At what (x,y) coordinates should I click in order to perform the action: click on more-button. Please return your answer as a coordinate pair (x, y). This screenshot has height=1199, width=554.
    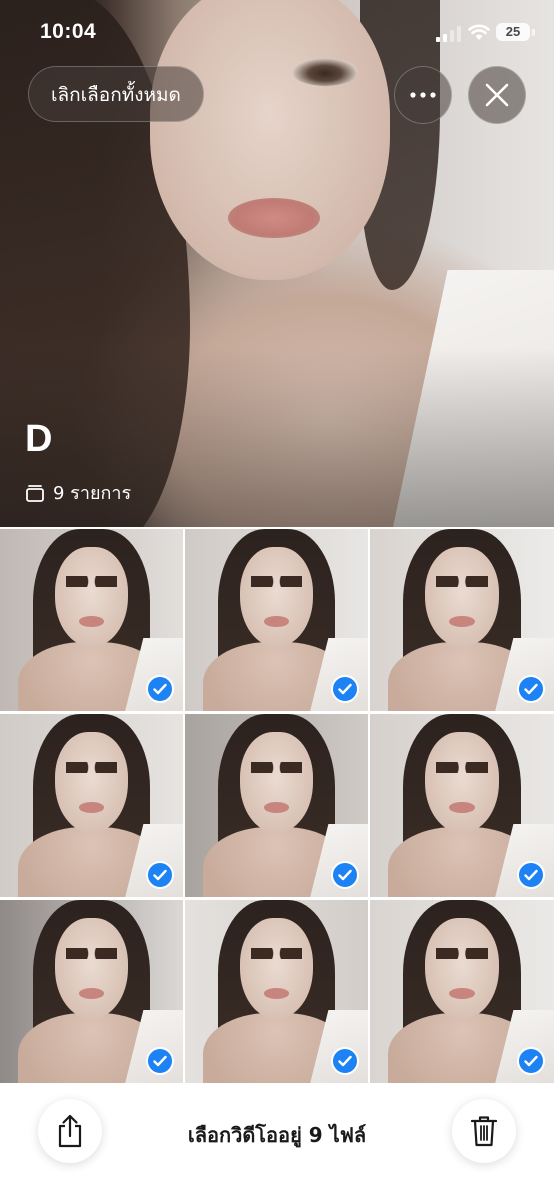
    Looking at the image, I should click on (423, 95).